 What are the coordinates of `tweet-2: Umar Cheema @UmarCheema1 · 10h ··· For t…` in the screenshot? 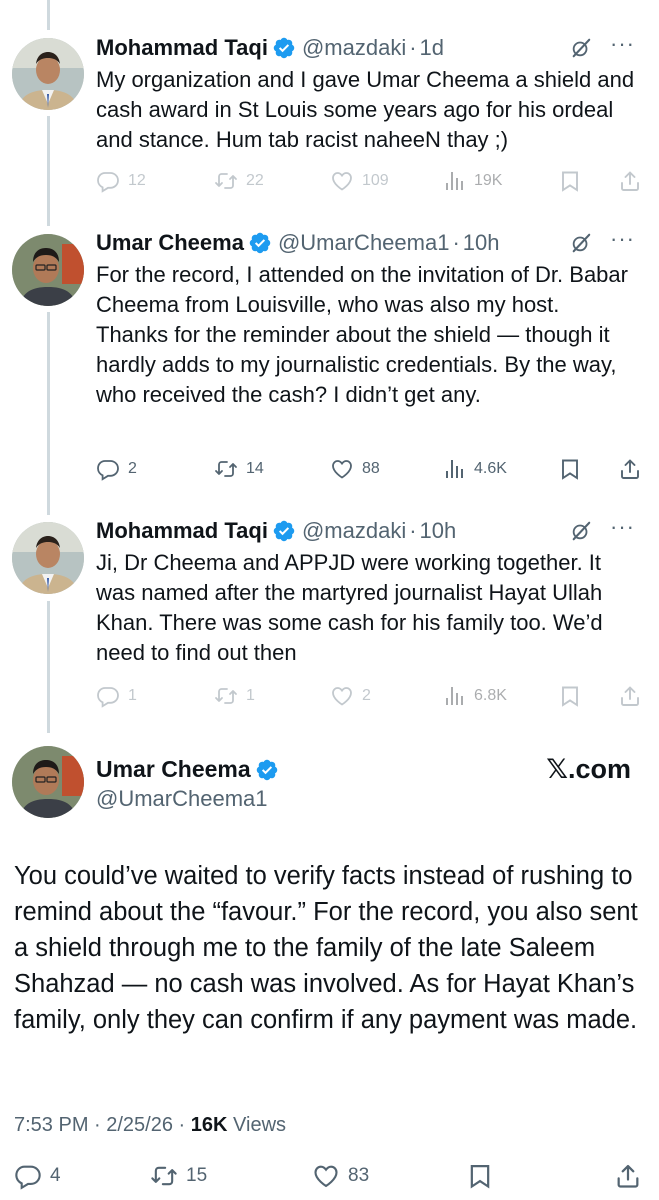 It's located at (365, 319).